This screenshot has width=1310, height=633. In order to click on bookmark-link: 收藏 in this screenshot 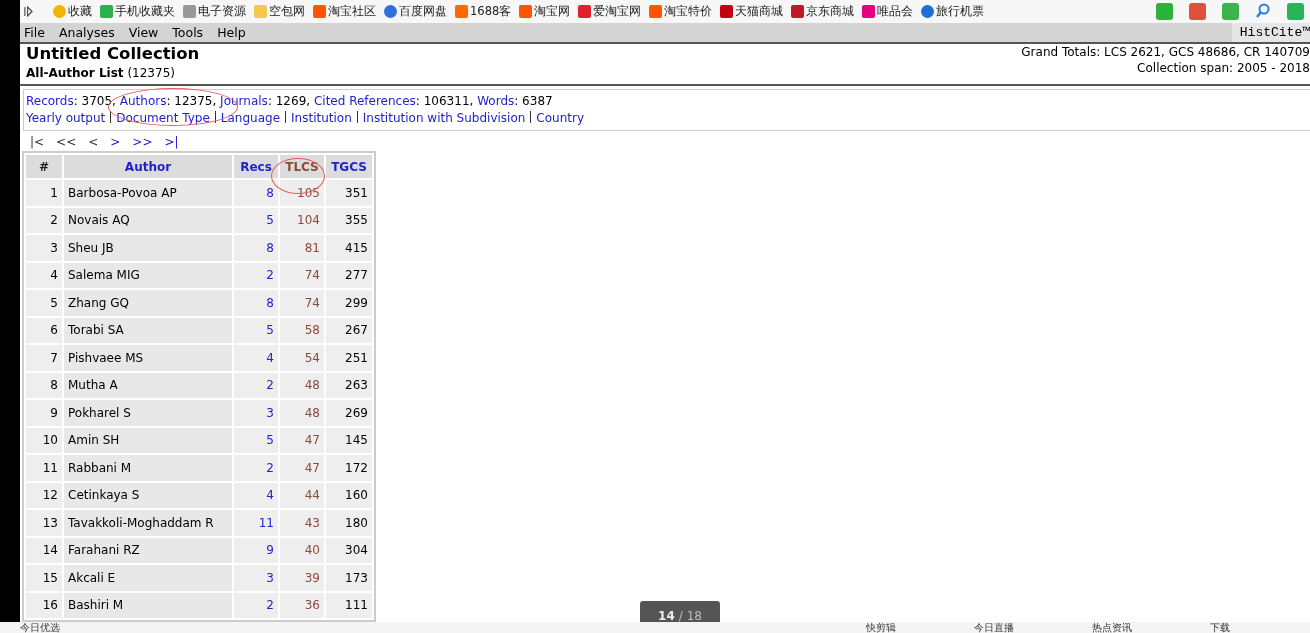, I will do `click(72, 11)`.